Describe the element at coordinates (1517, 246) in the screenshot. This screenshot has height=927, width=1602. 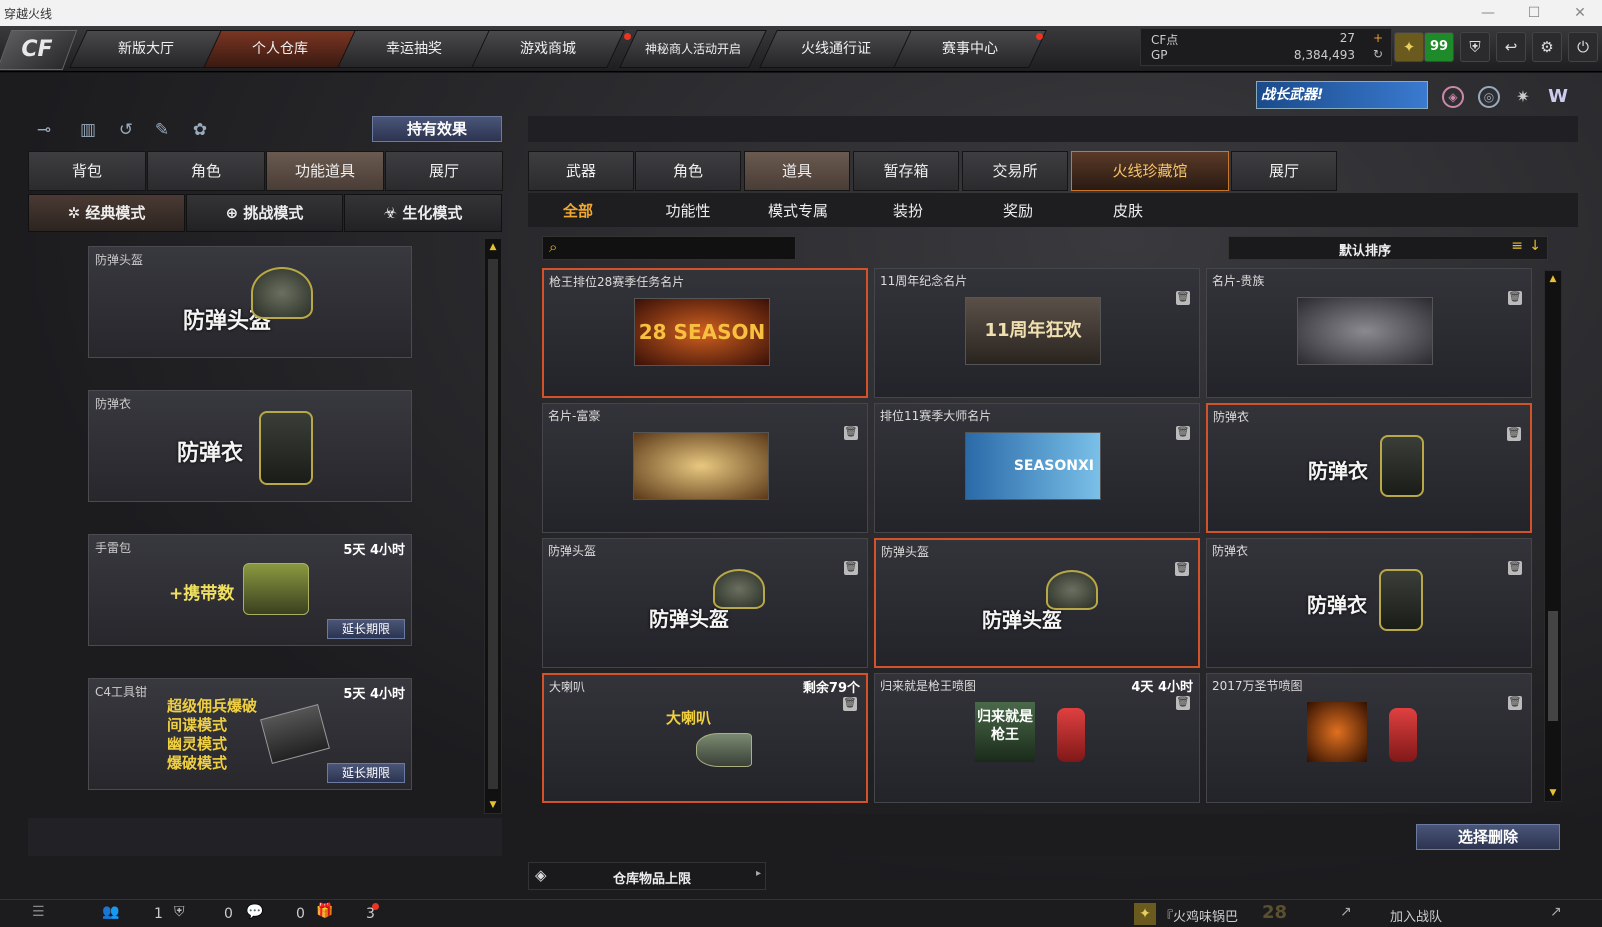
I see `list-icon: ≡` at that location.